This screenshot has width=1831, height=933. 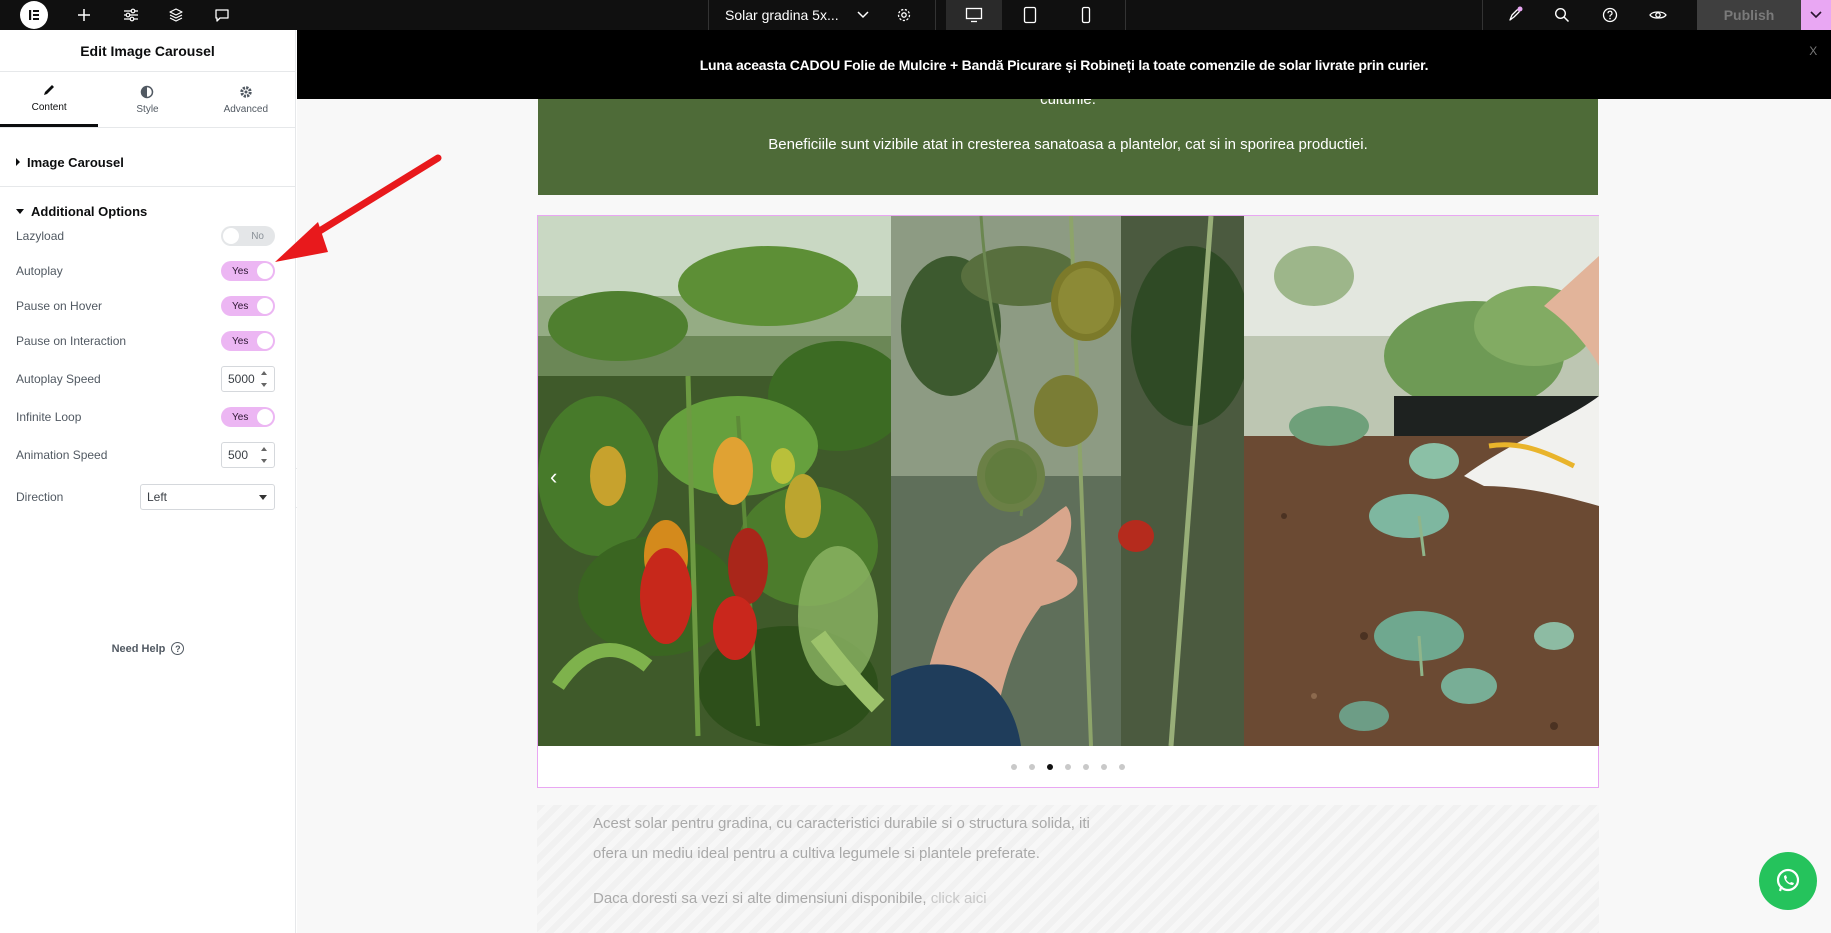 What do you see at coordinates (145, 417) in the screenshot?
I see `control-infinite-loop: Infinite Loop Yes` at bounding box center [145, 417].